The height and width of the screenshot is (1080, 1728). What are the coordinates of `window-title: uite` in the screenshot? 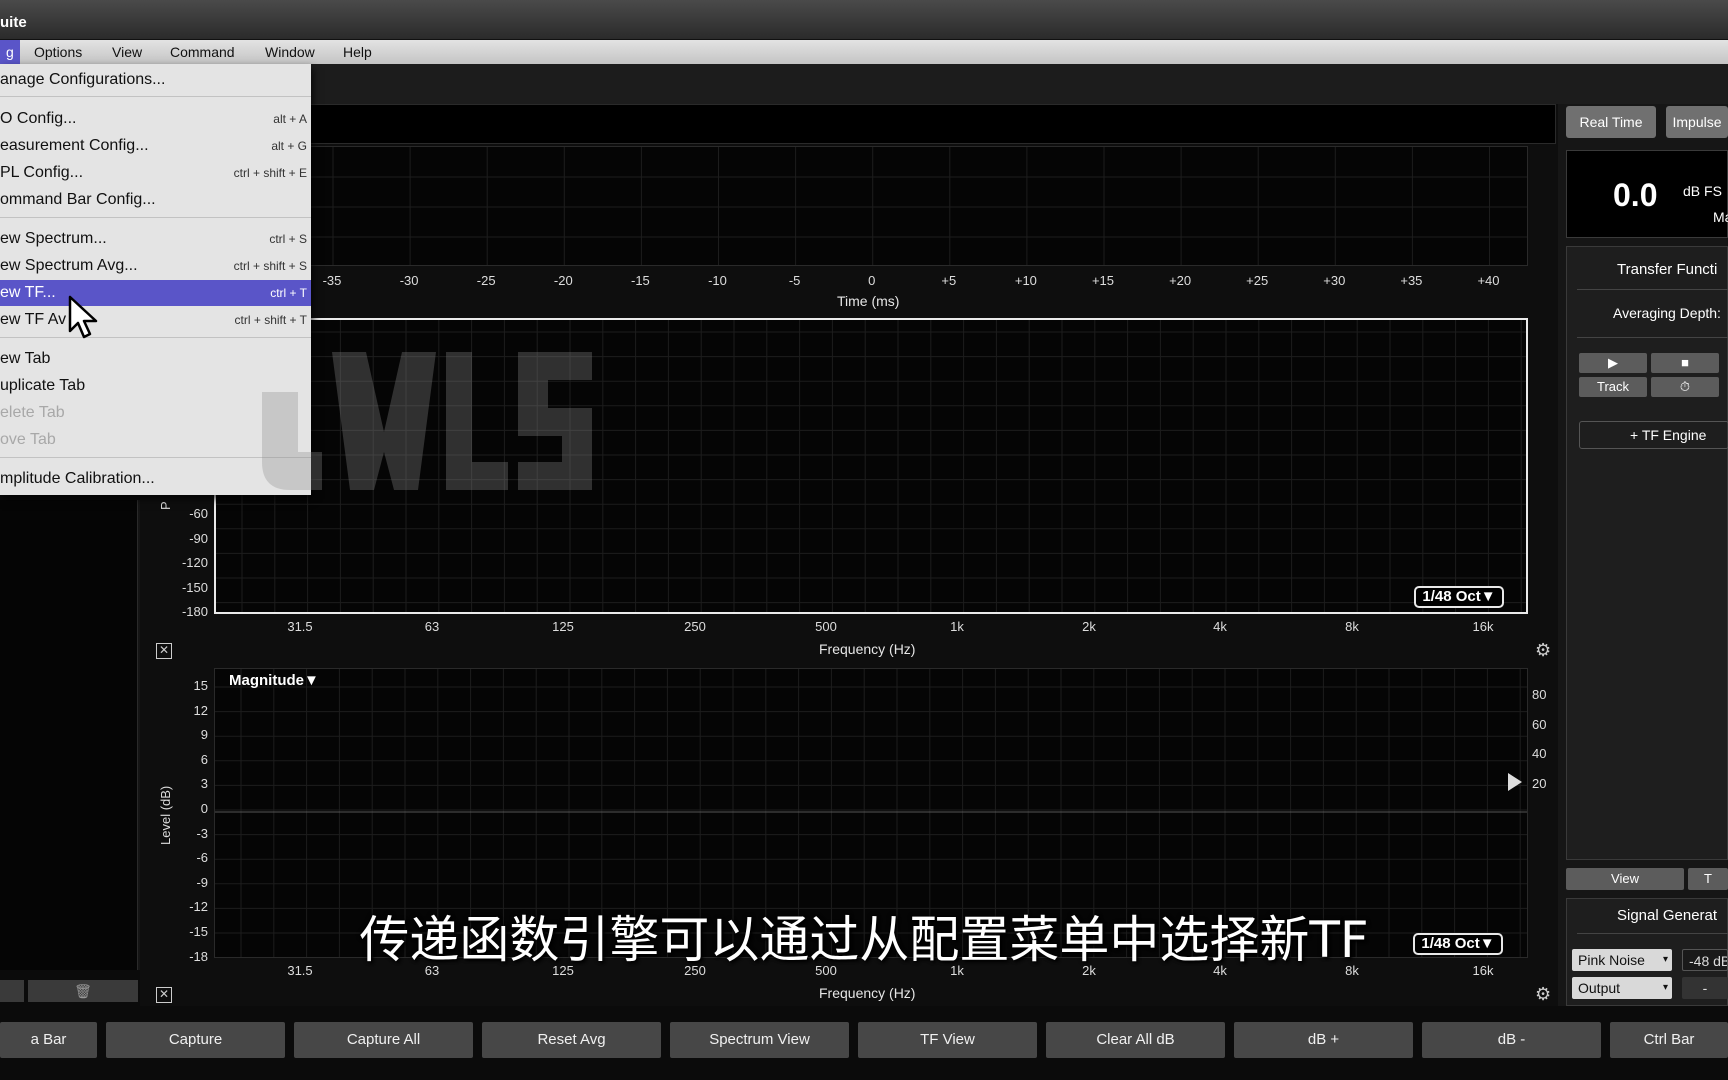 It's located at (13, 22).